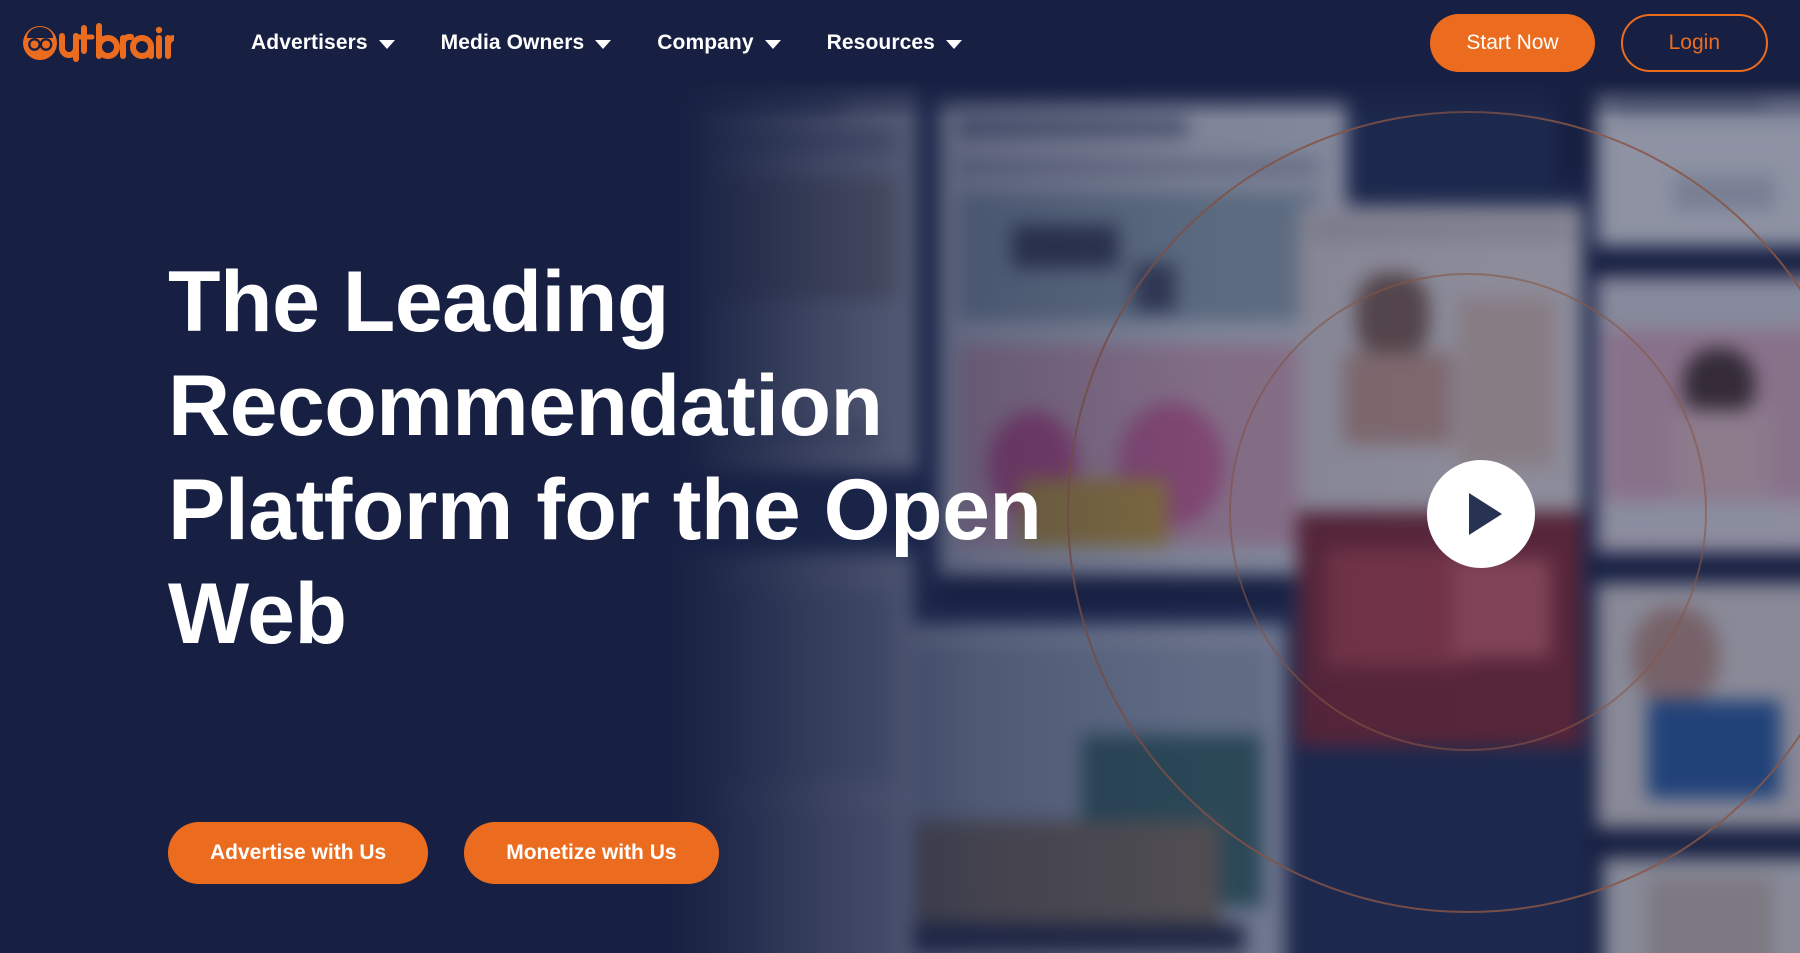 The height and width of the screenshot is (953, 1800). What do you see at coordinates (705, 42) in the screenshot?
I see `nav-item-label: Company` at bounding box center [705, 42].